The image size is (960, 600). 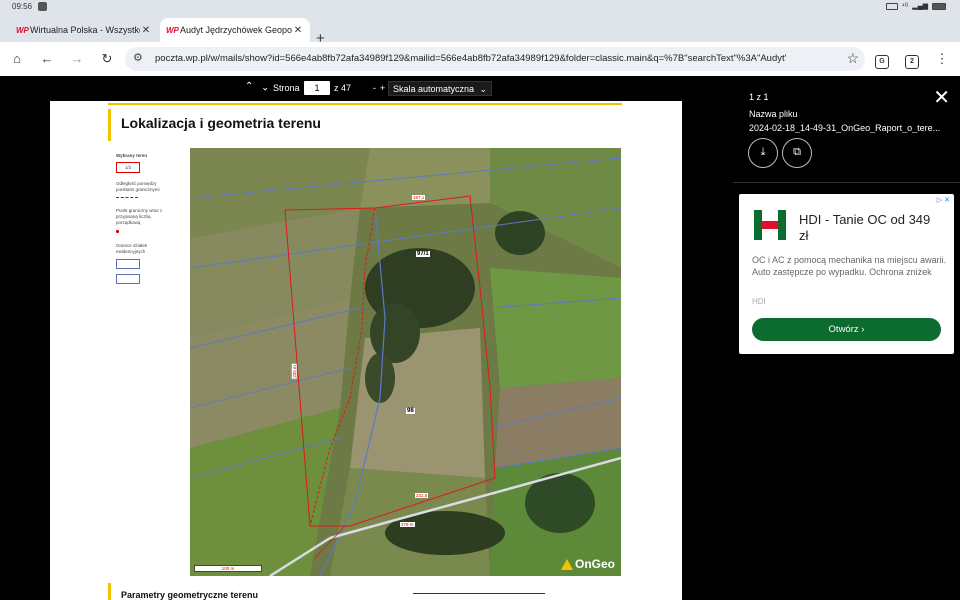 What do you see at coordinates (920, 6) in the screenshot?
I see `signal-icon: ▂▄▆` at bounding box center [920, 6].